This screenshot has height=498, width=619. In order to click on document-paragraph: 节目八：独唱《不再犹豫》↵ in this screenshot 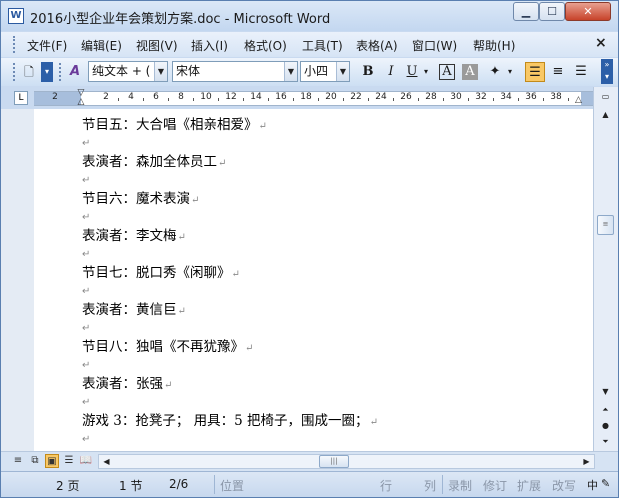, I will do `click(167, 348)`.